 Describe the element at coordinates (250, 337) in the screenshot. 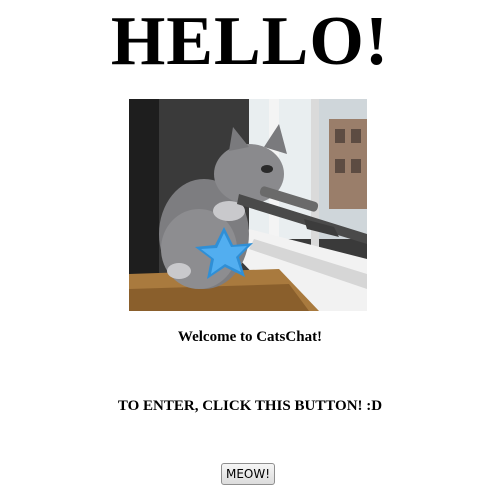

I see `welcome-text: Welcome to CatsChat!` at that location.